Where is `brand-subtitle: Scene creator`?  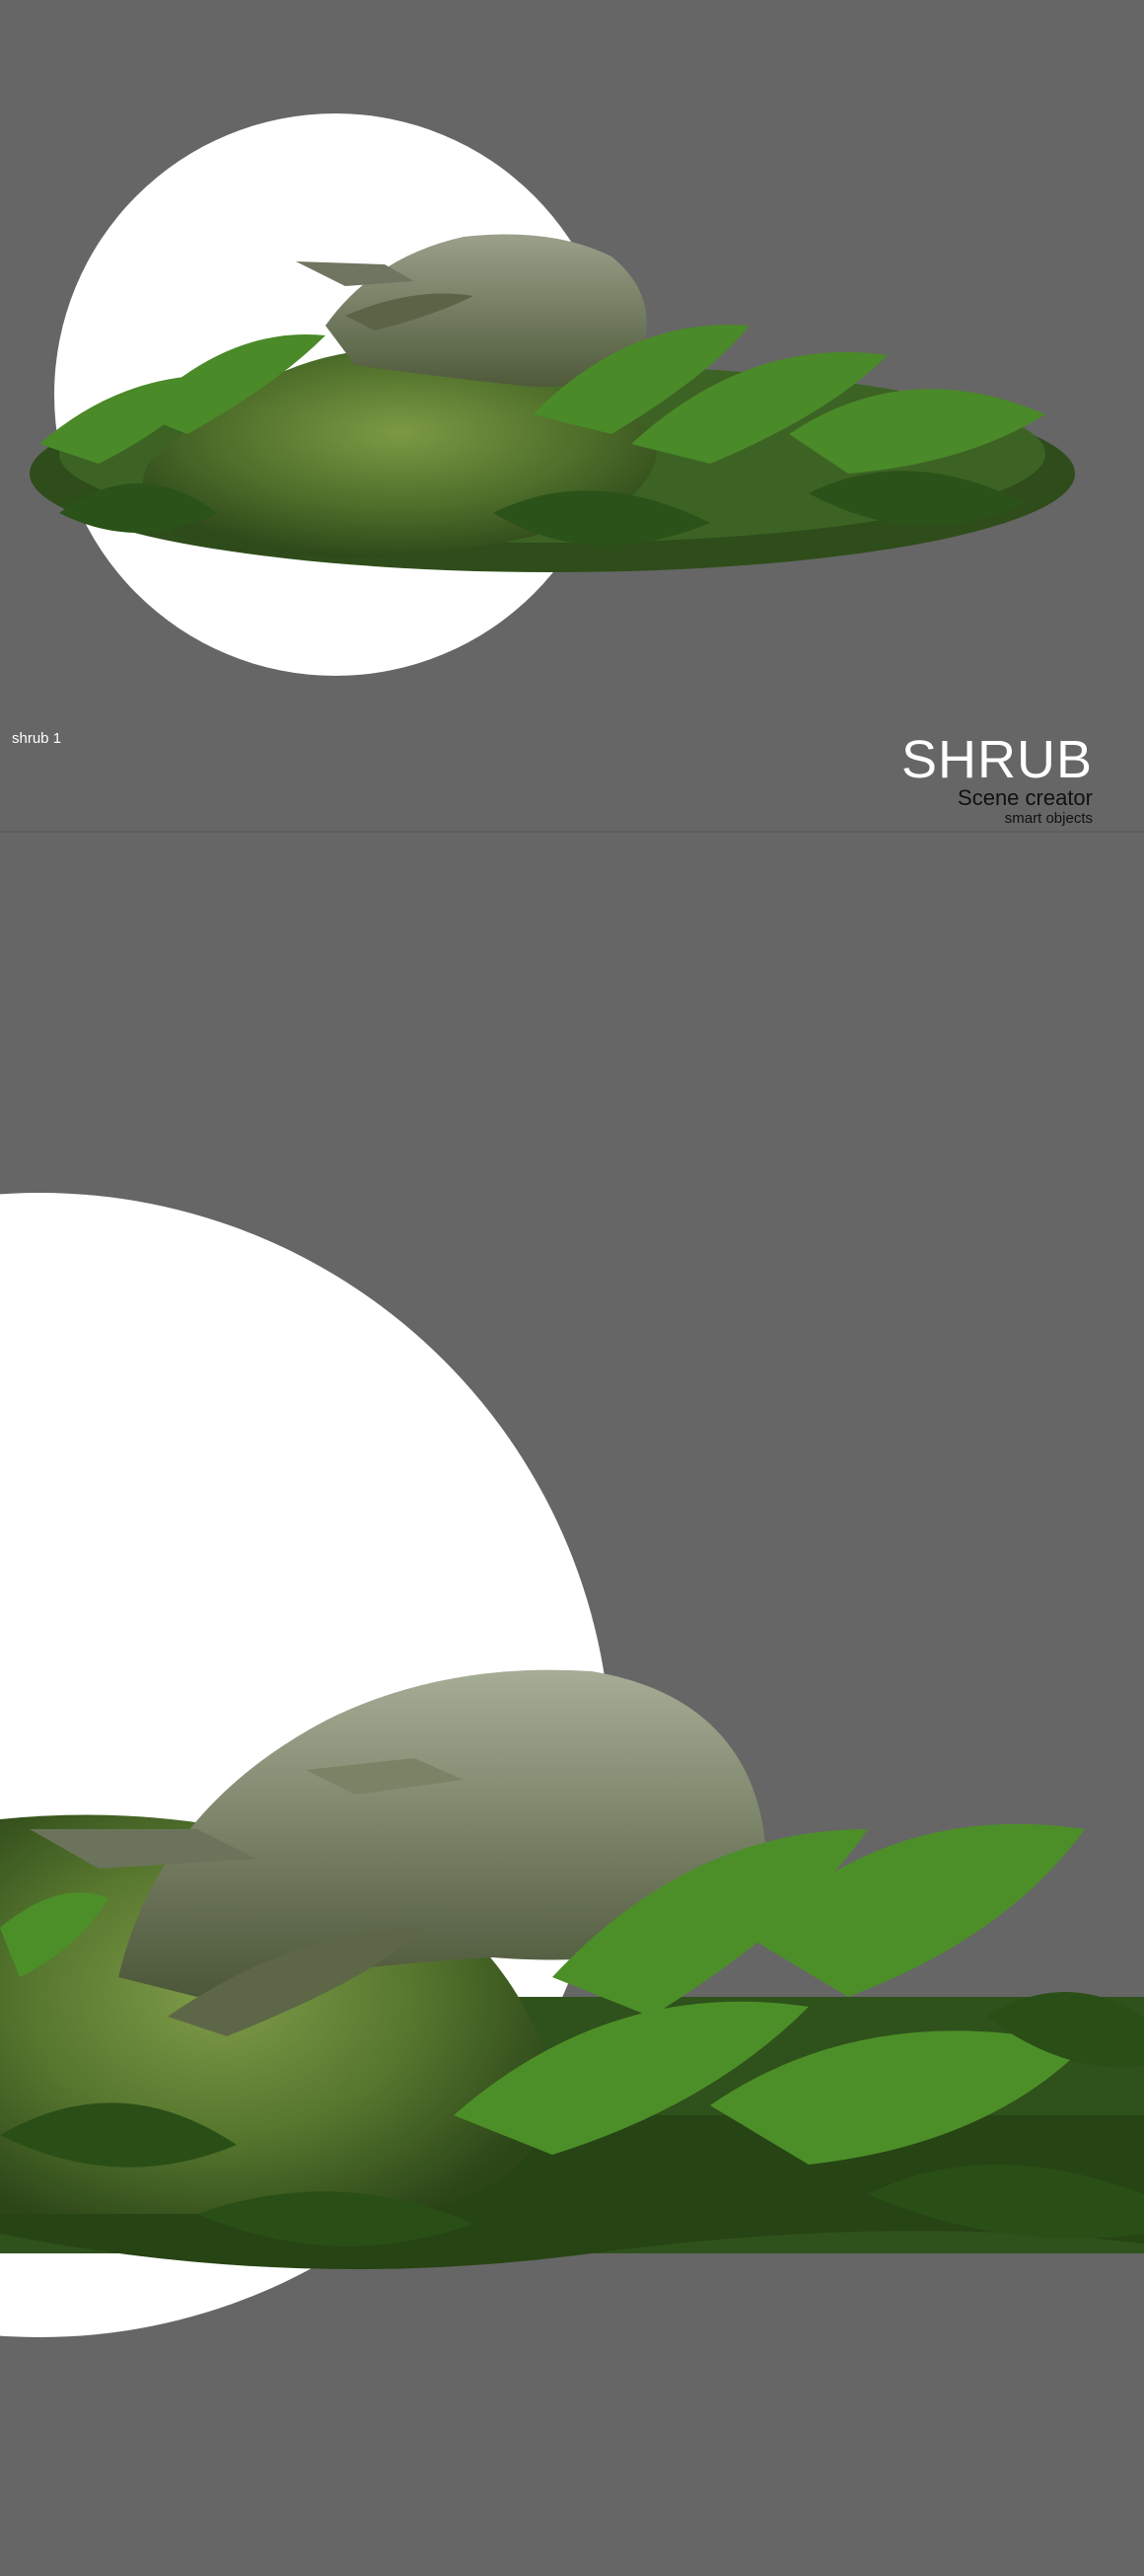 brand-subtitle: Scene creator is located at coordinates (1025, 797).